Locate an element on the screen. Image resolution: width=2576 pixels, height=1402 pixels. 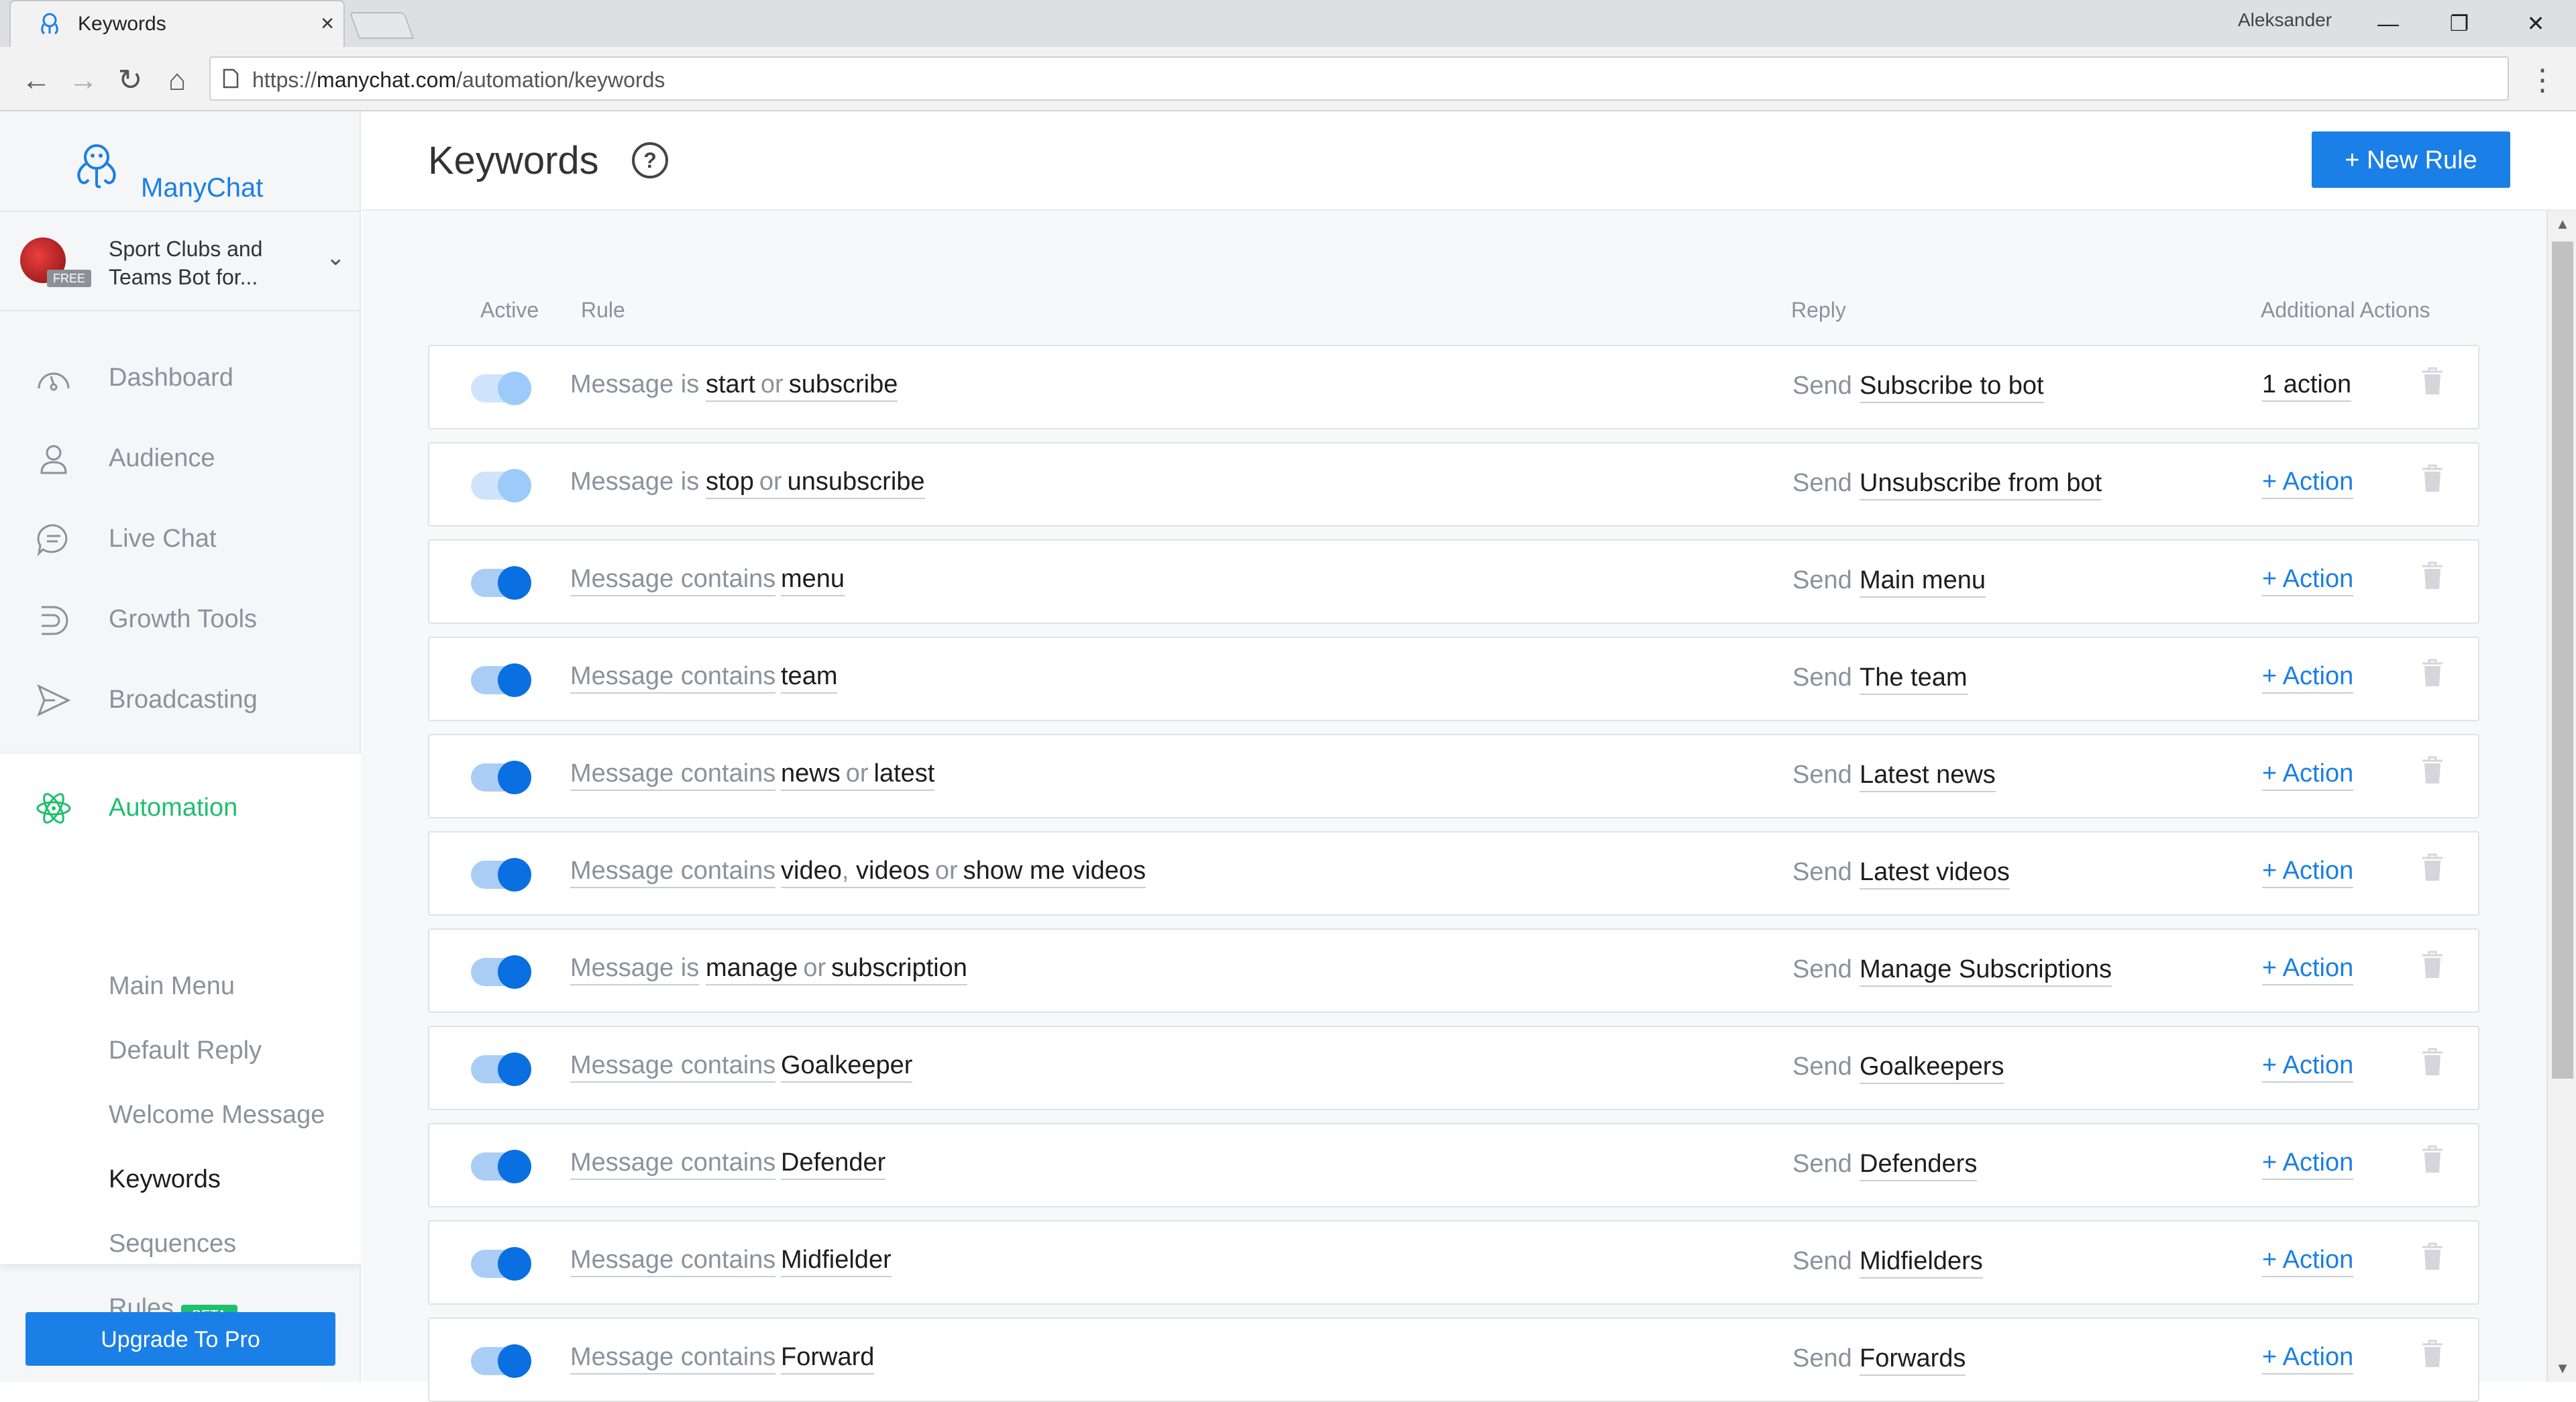
reply-link: Forwards is located at coordinates (1913, 1360).